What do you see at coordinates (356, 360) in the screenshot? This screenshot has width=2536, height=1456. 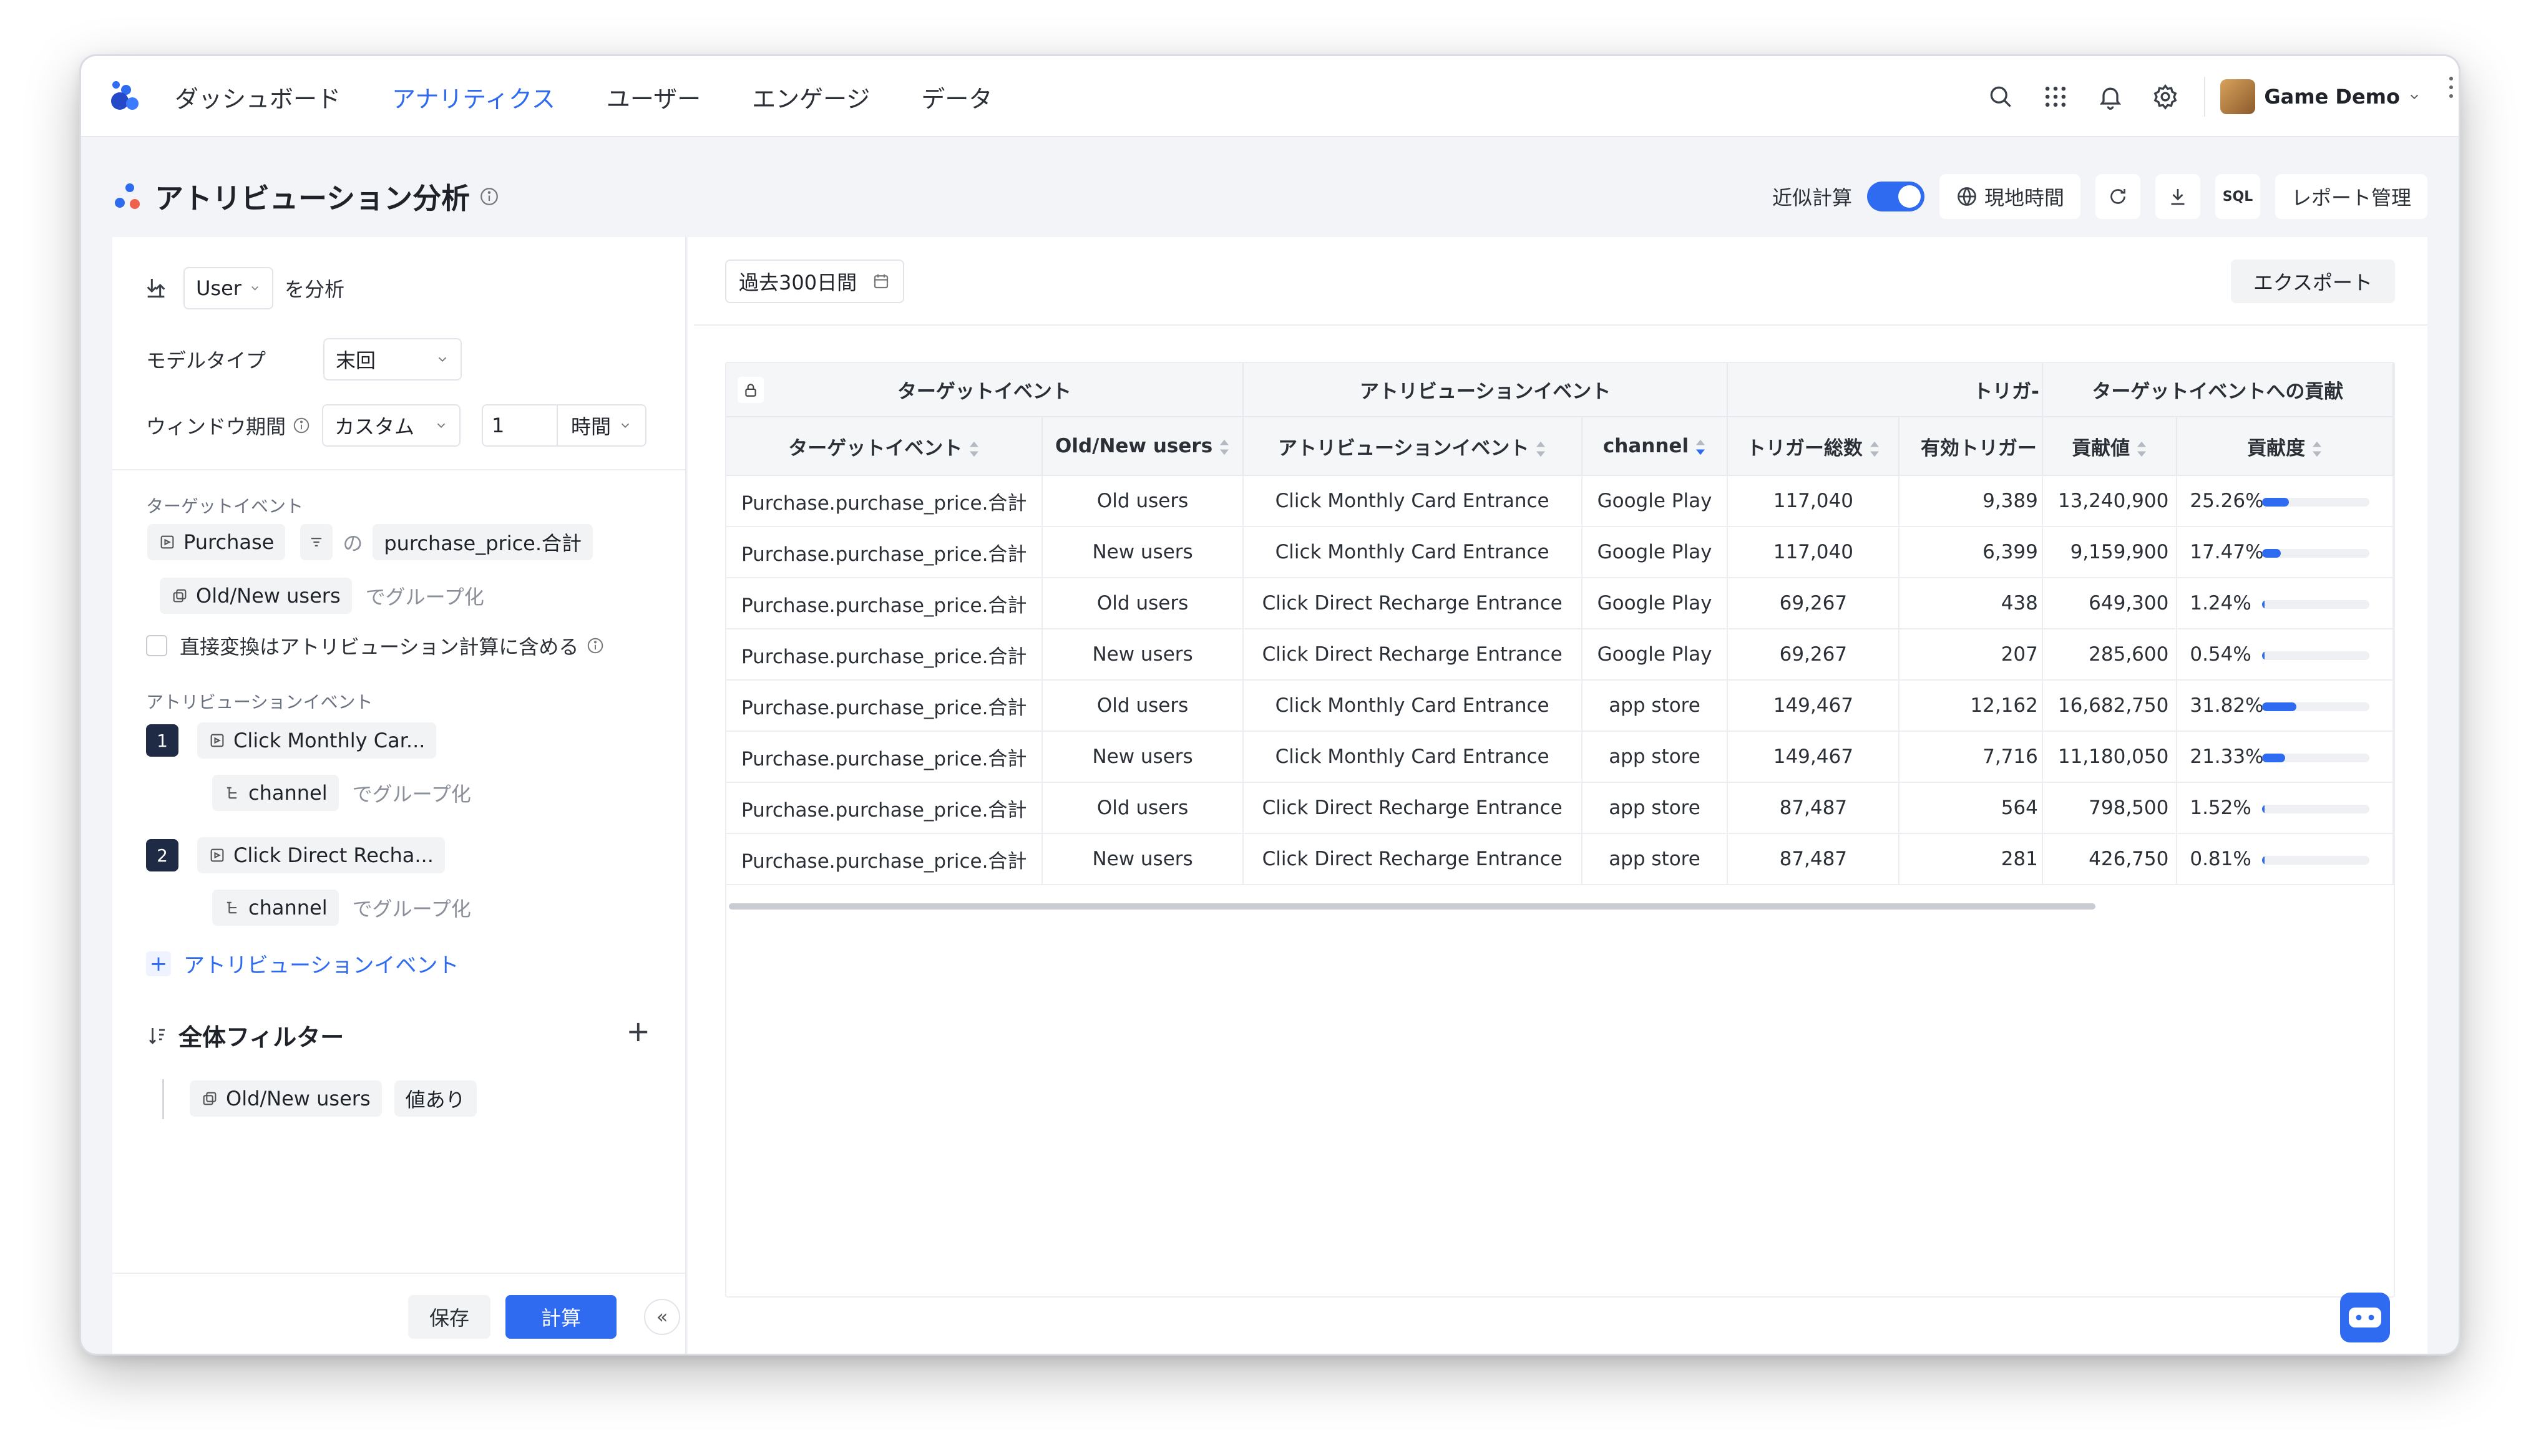 I see `model-type-value: 末回` at bounding box center [356, 360].